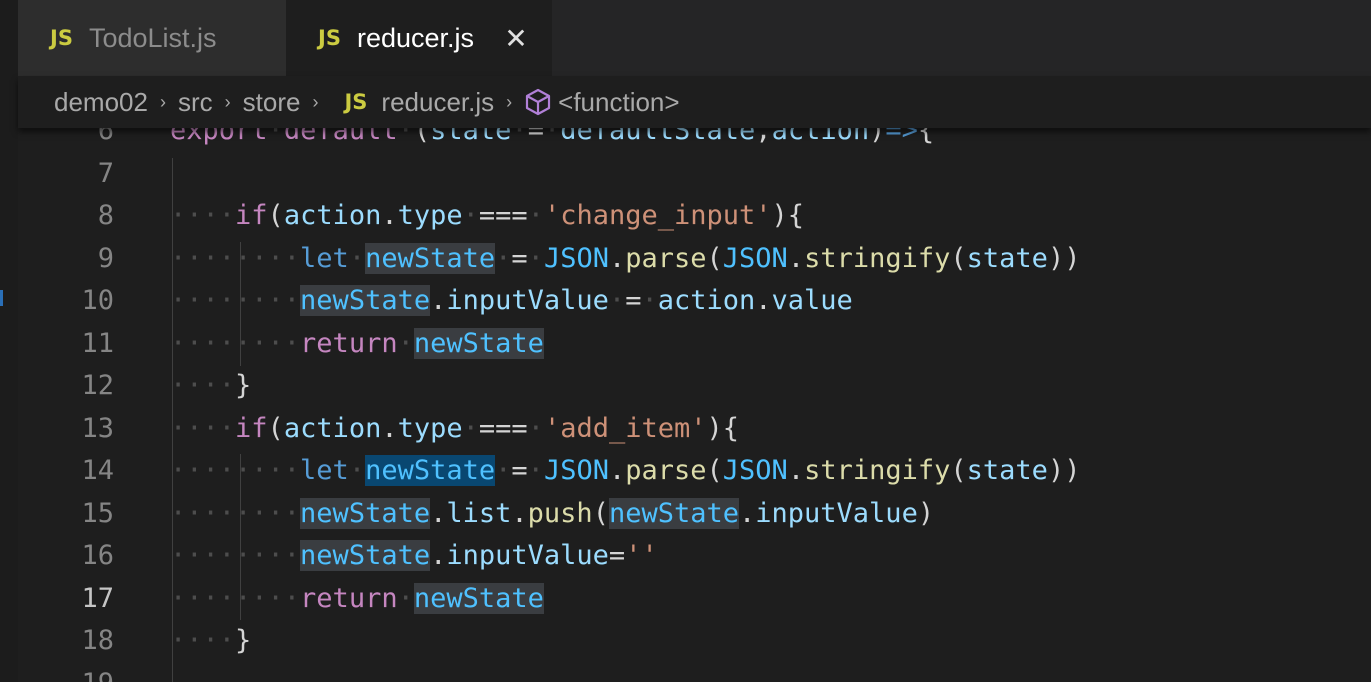 This screenshot has height=682, width=1371. What do you see at coordinates (97, 640) in the screenshot?
I see `line-number: 18` at bounding box center [97, 640].